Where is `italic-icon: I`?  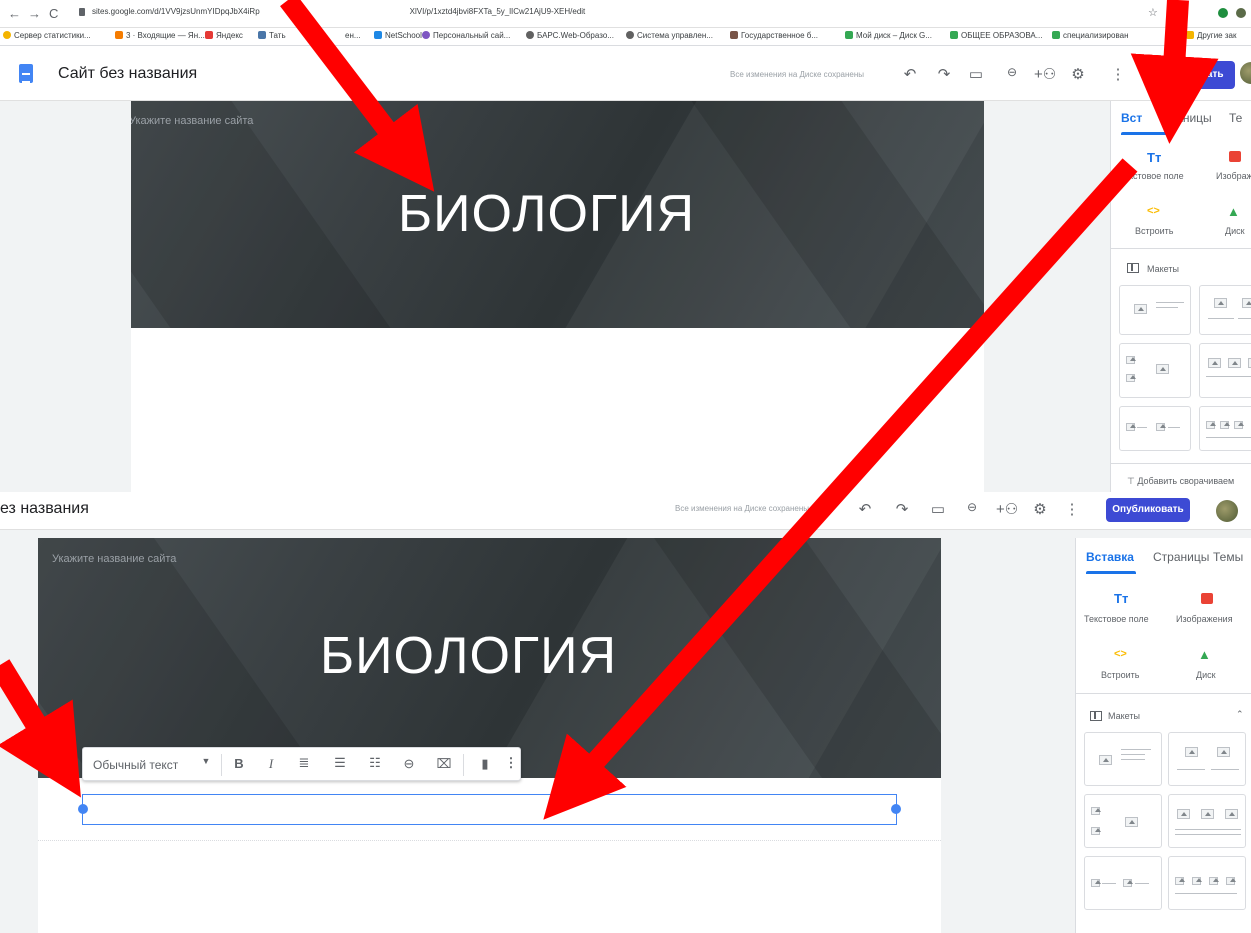
italic-icon: I is located at coordinates (271, 764).